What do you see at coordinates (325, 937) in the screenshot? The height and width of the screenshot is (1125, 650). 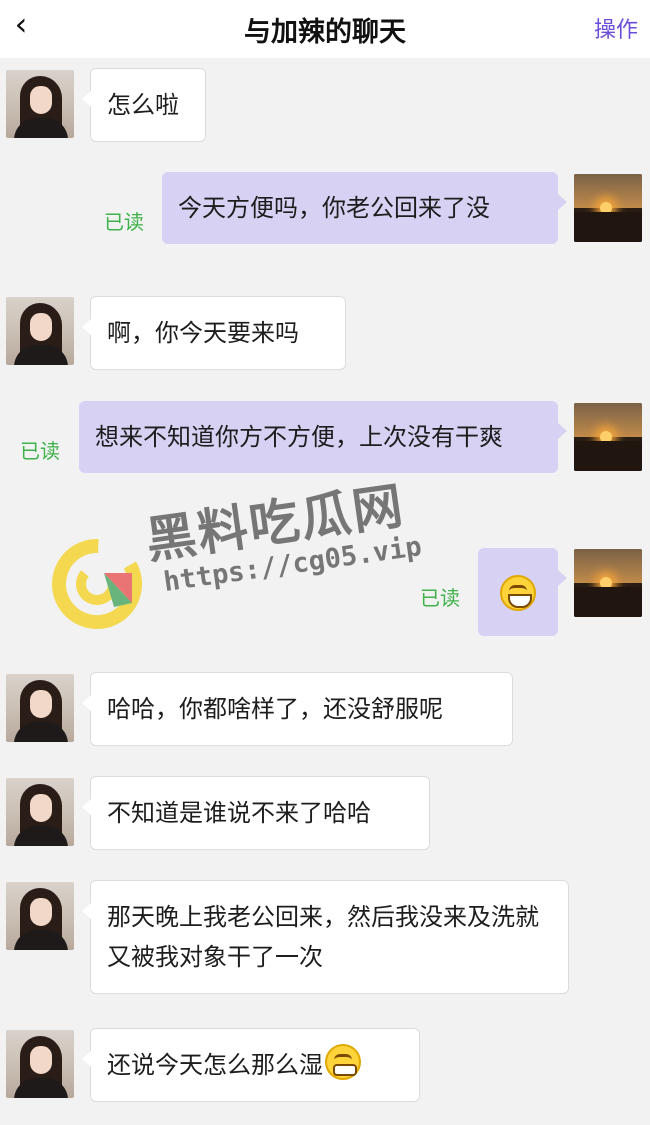 I see `message-bubble-received: 那天晚上我老公回来，然后我没来及洗就又被我对象干了一次` at bounding box center [325, 937].